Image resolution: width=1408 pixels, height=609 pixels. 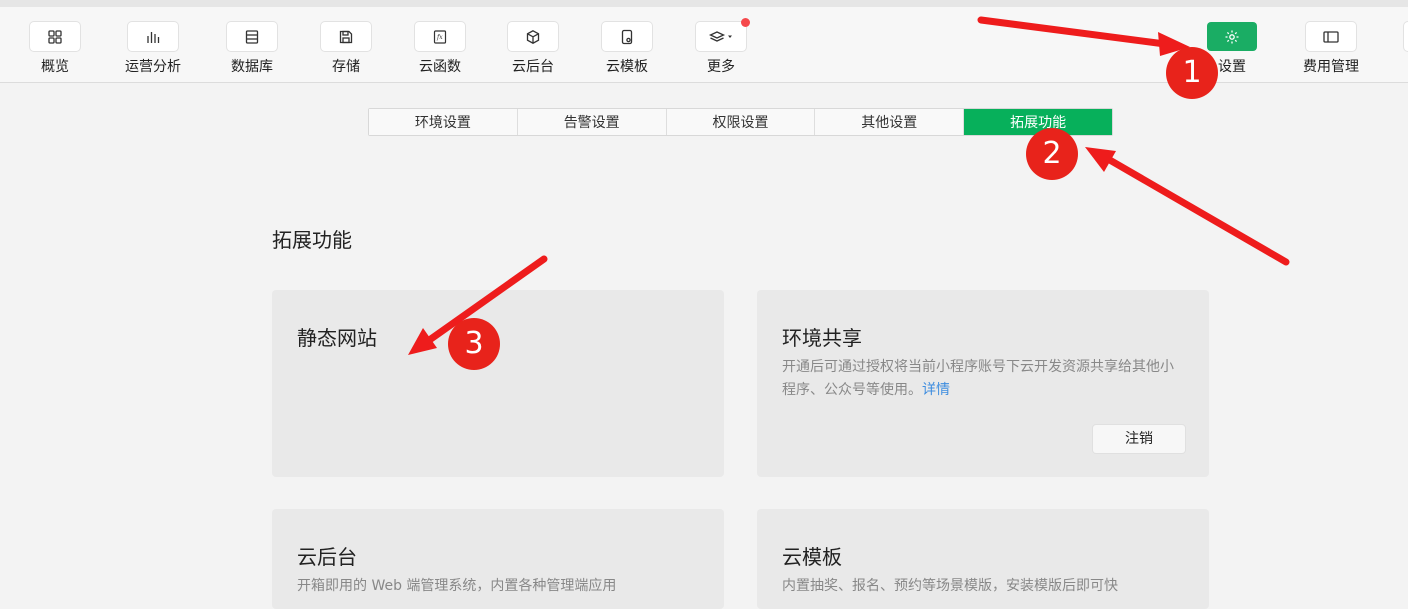 What do you see at coordinates (1052, 154) in the screenshot?
I see `annotation-badge-2: 2` at bounding box center [1052, 154].